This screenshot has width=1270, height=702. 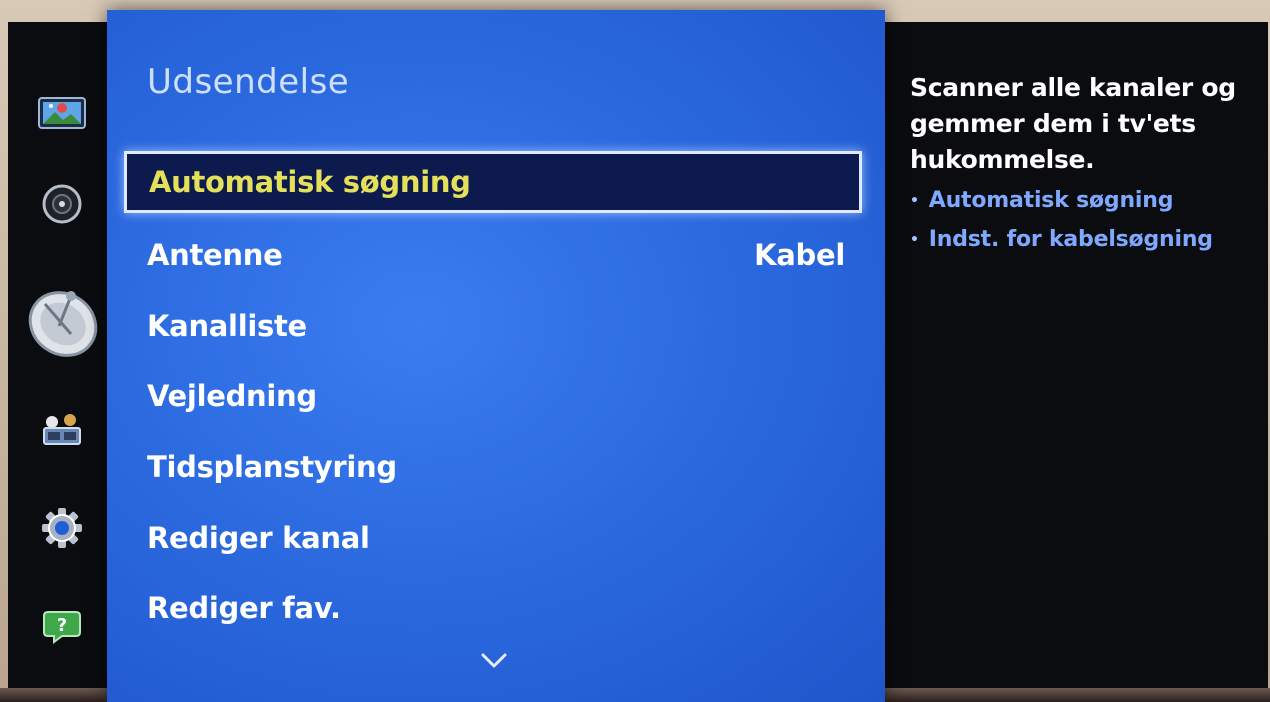 I want to click on network-icon, so click(x=62, y=430).